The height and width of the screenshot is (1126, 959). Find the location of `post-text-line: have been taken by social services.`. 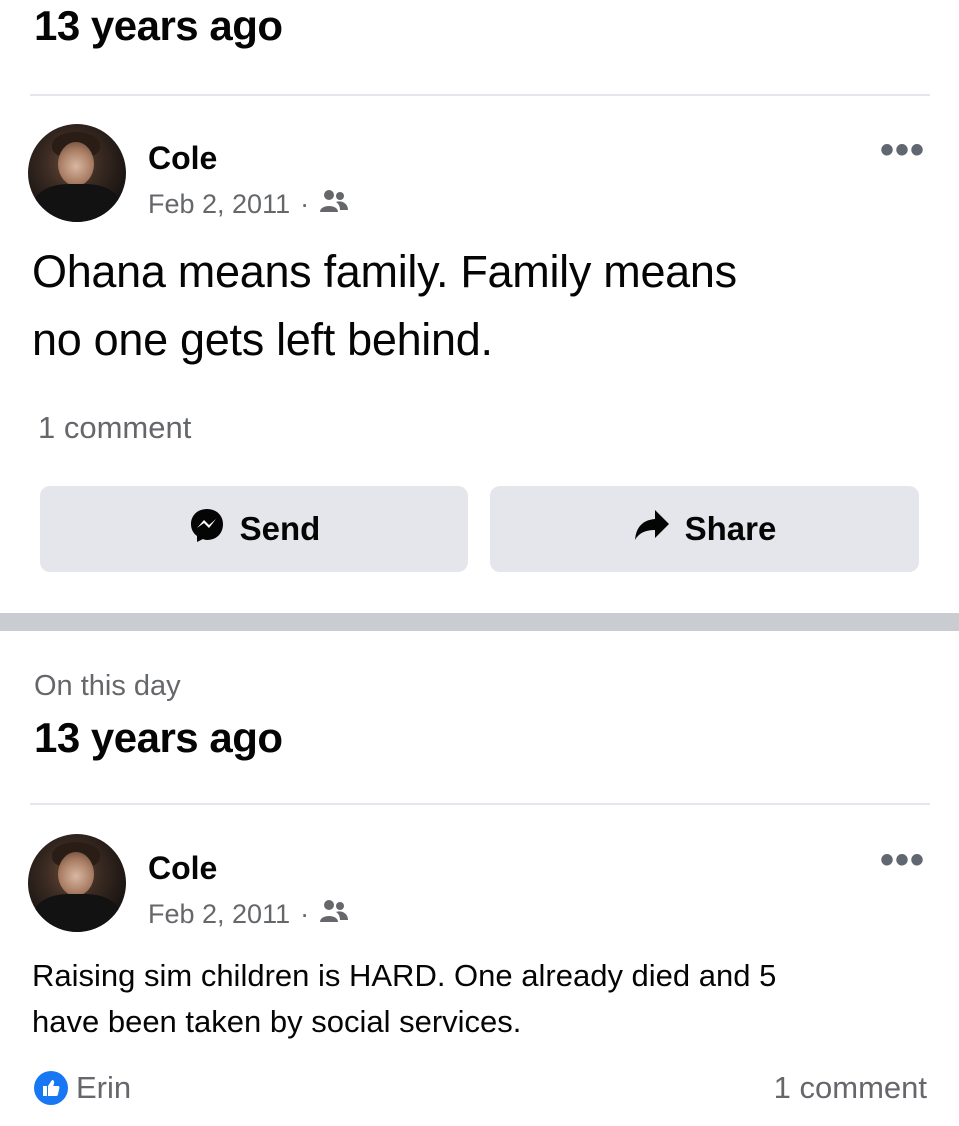

post-text-line: have been taken by social services. is located at coordinates (277, 1021).